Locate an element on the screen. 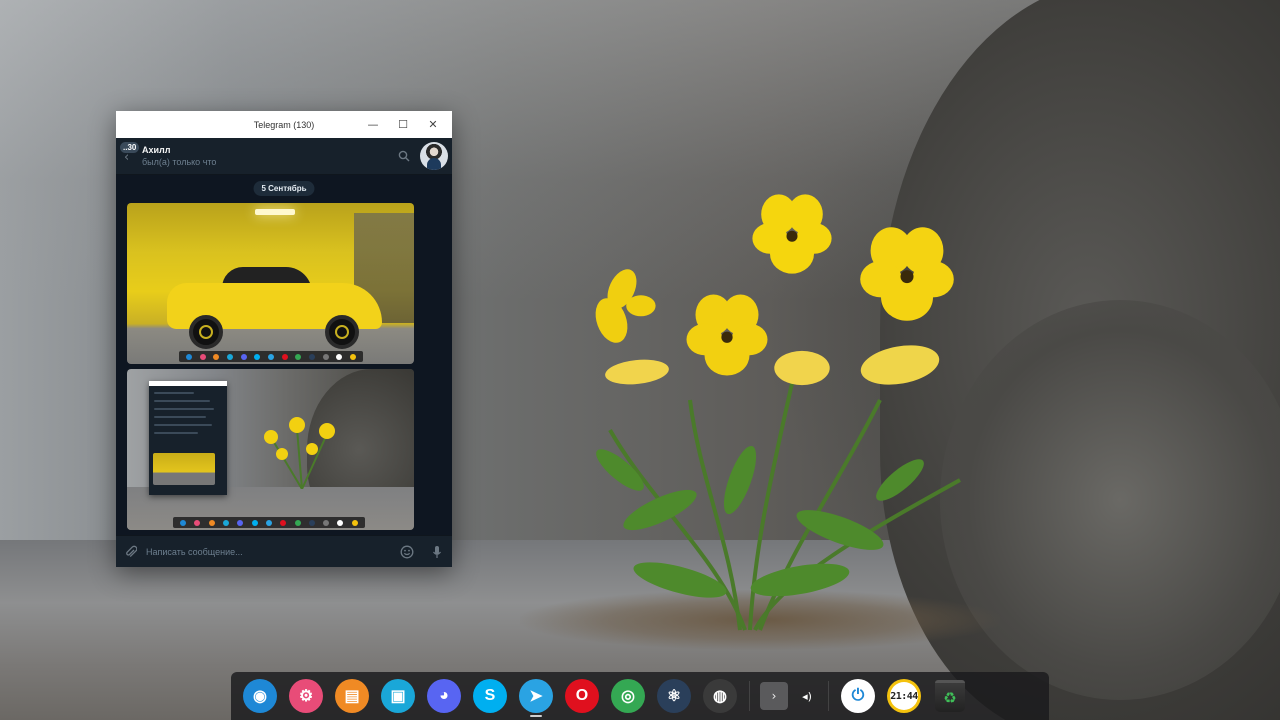 This screenshot has width=1280, height=720. dock-app-obs: ◍ is located at coordinates (720, 696).